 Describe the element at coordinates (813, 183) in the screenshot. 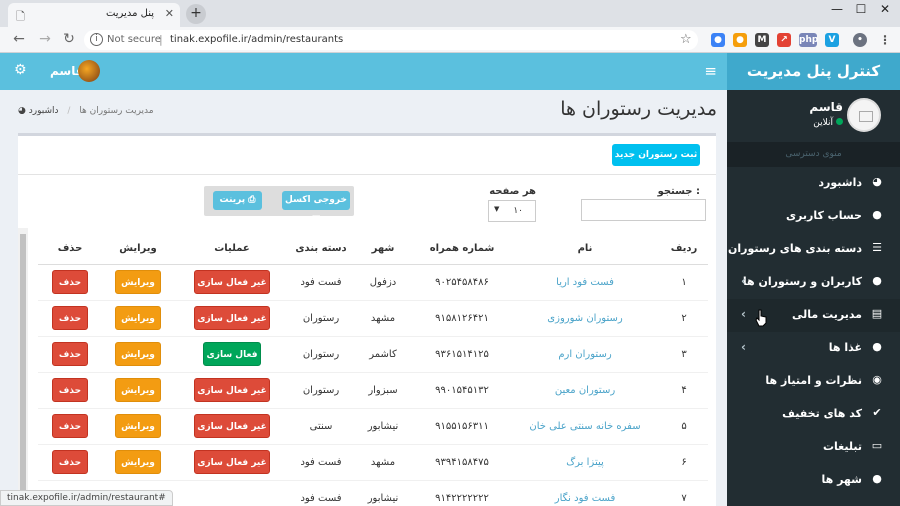

I see `sidebar-item: ◕ داشبورد` at that location.